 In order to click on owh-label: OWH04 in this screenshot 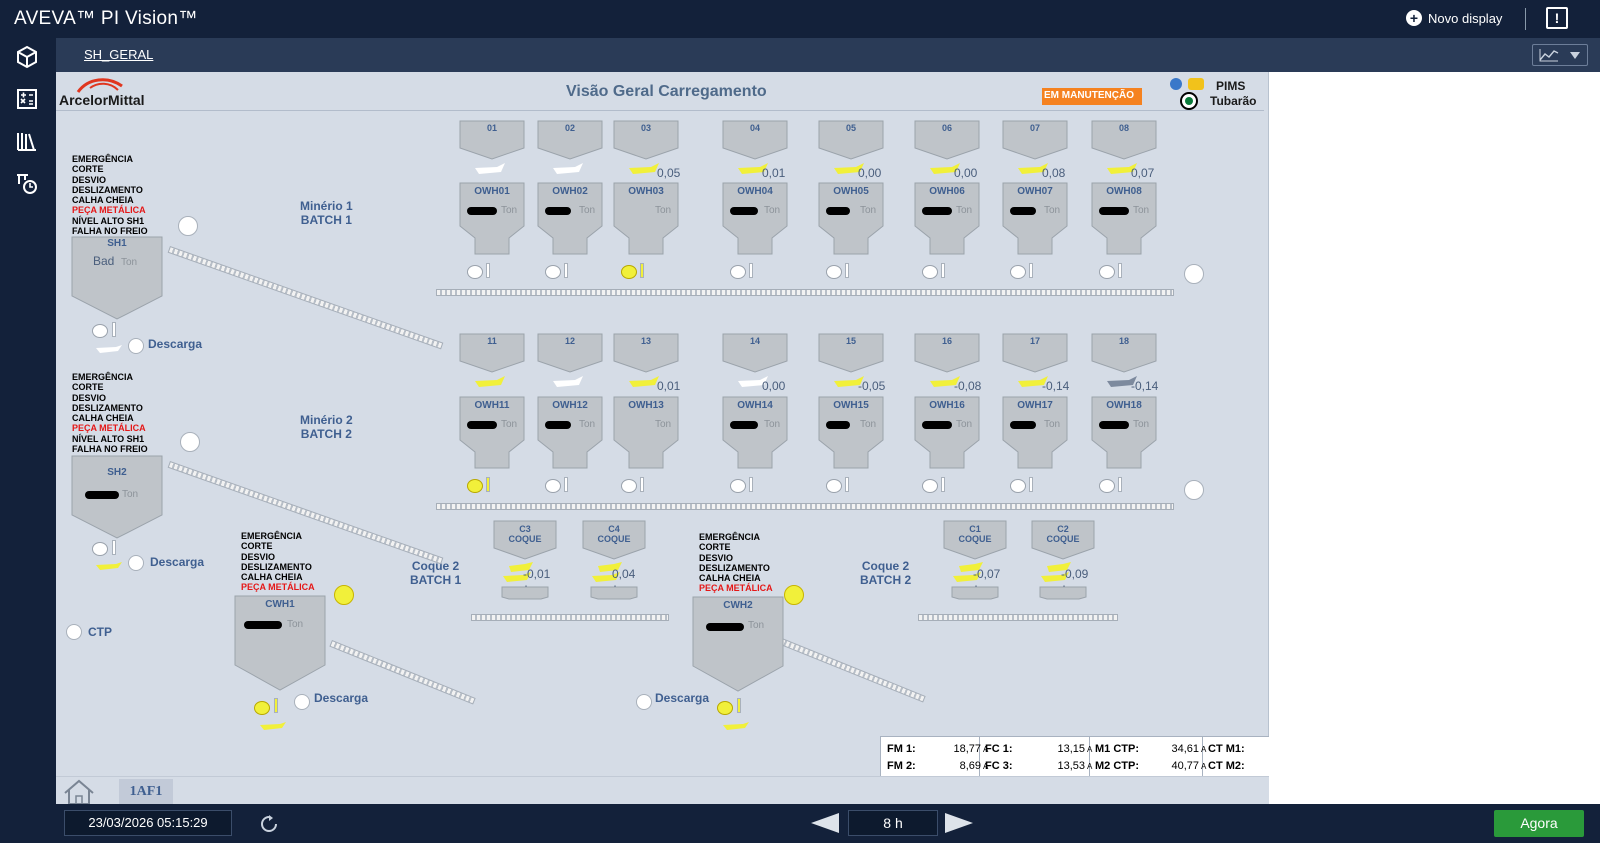, I will do `click(755, 191)`.